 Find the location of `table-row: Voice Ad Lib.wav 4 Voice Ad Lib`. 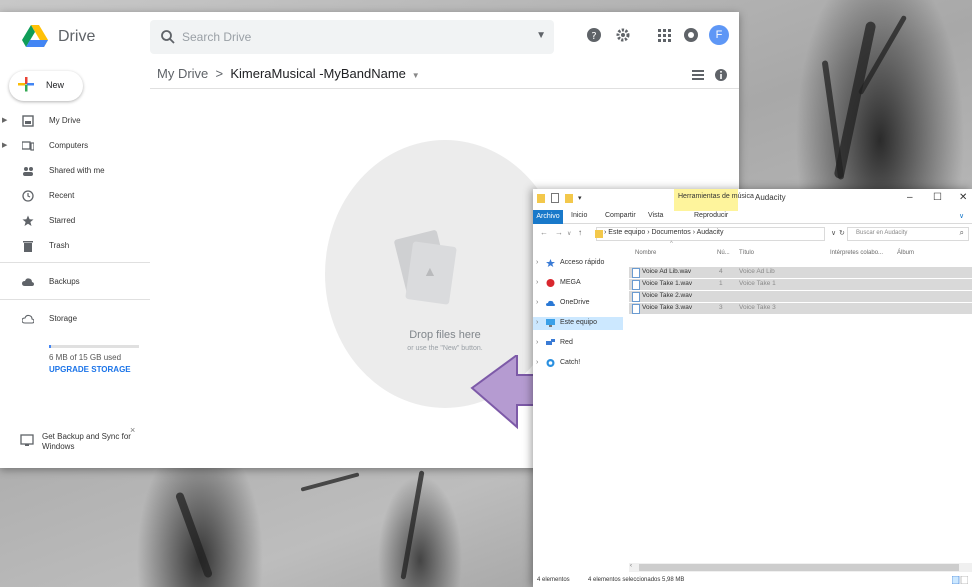

table-row: Voice Ad Lib.wav 4 Voice Ad Lib is located at coordinates (800, 272).